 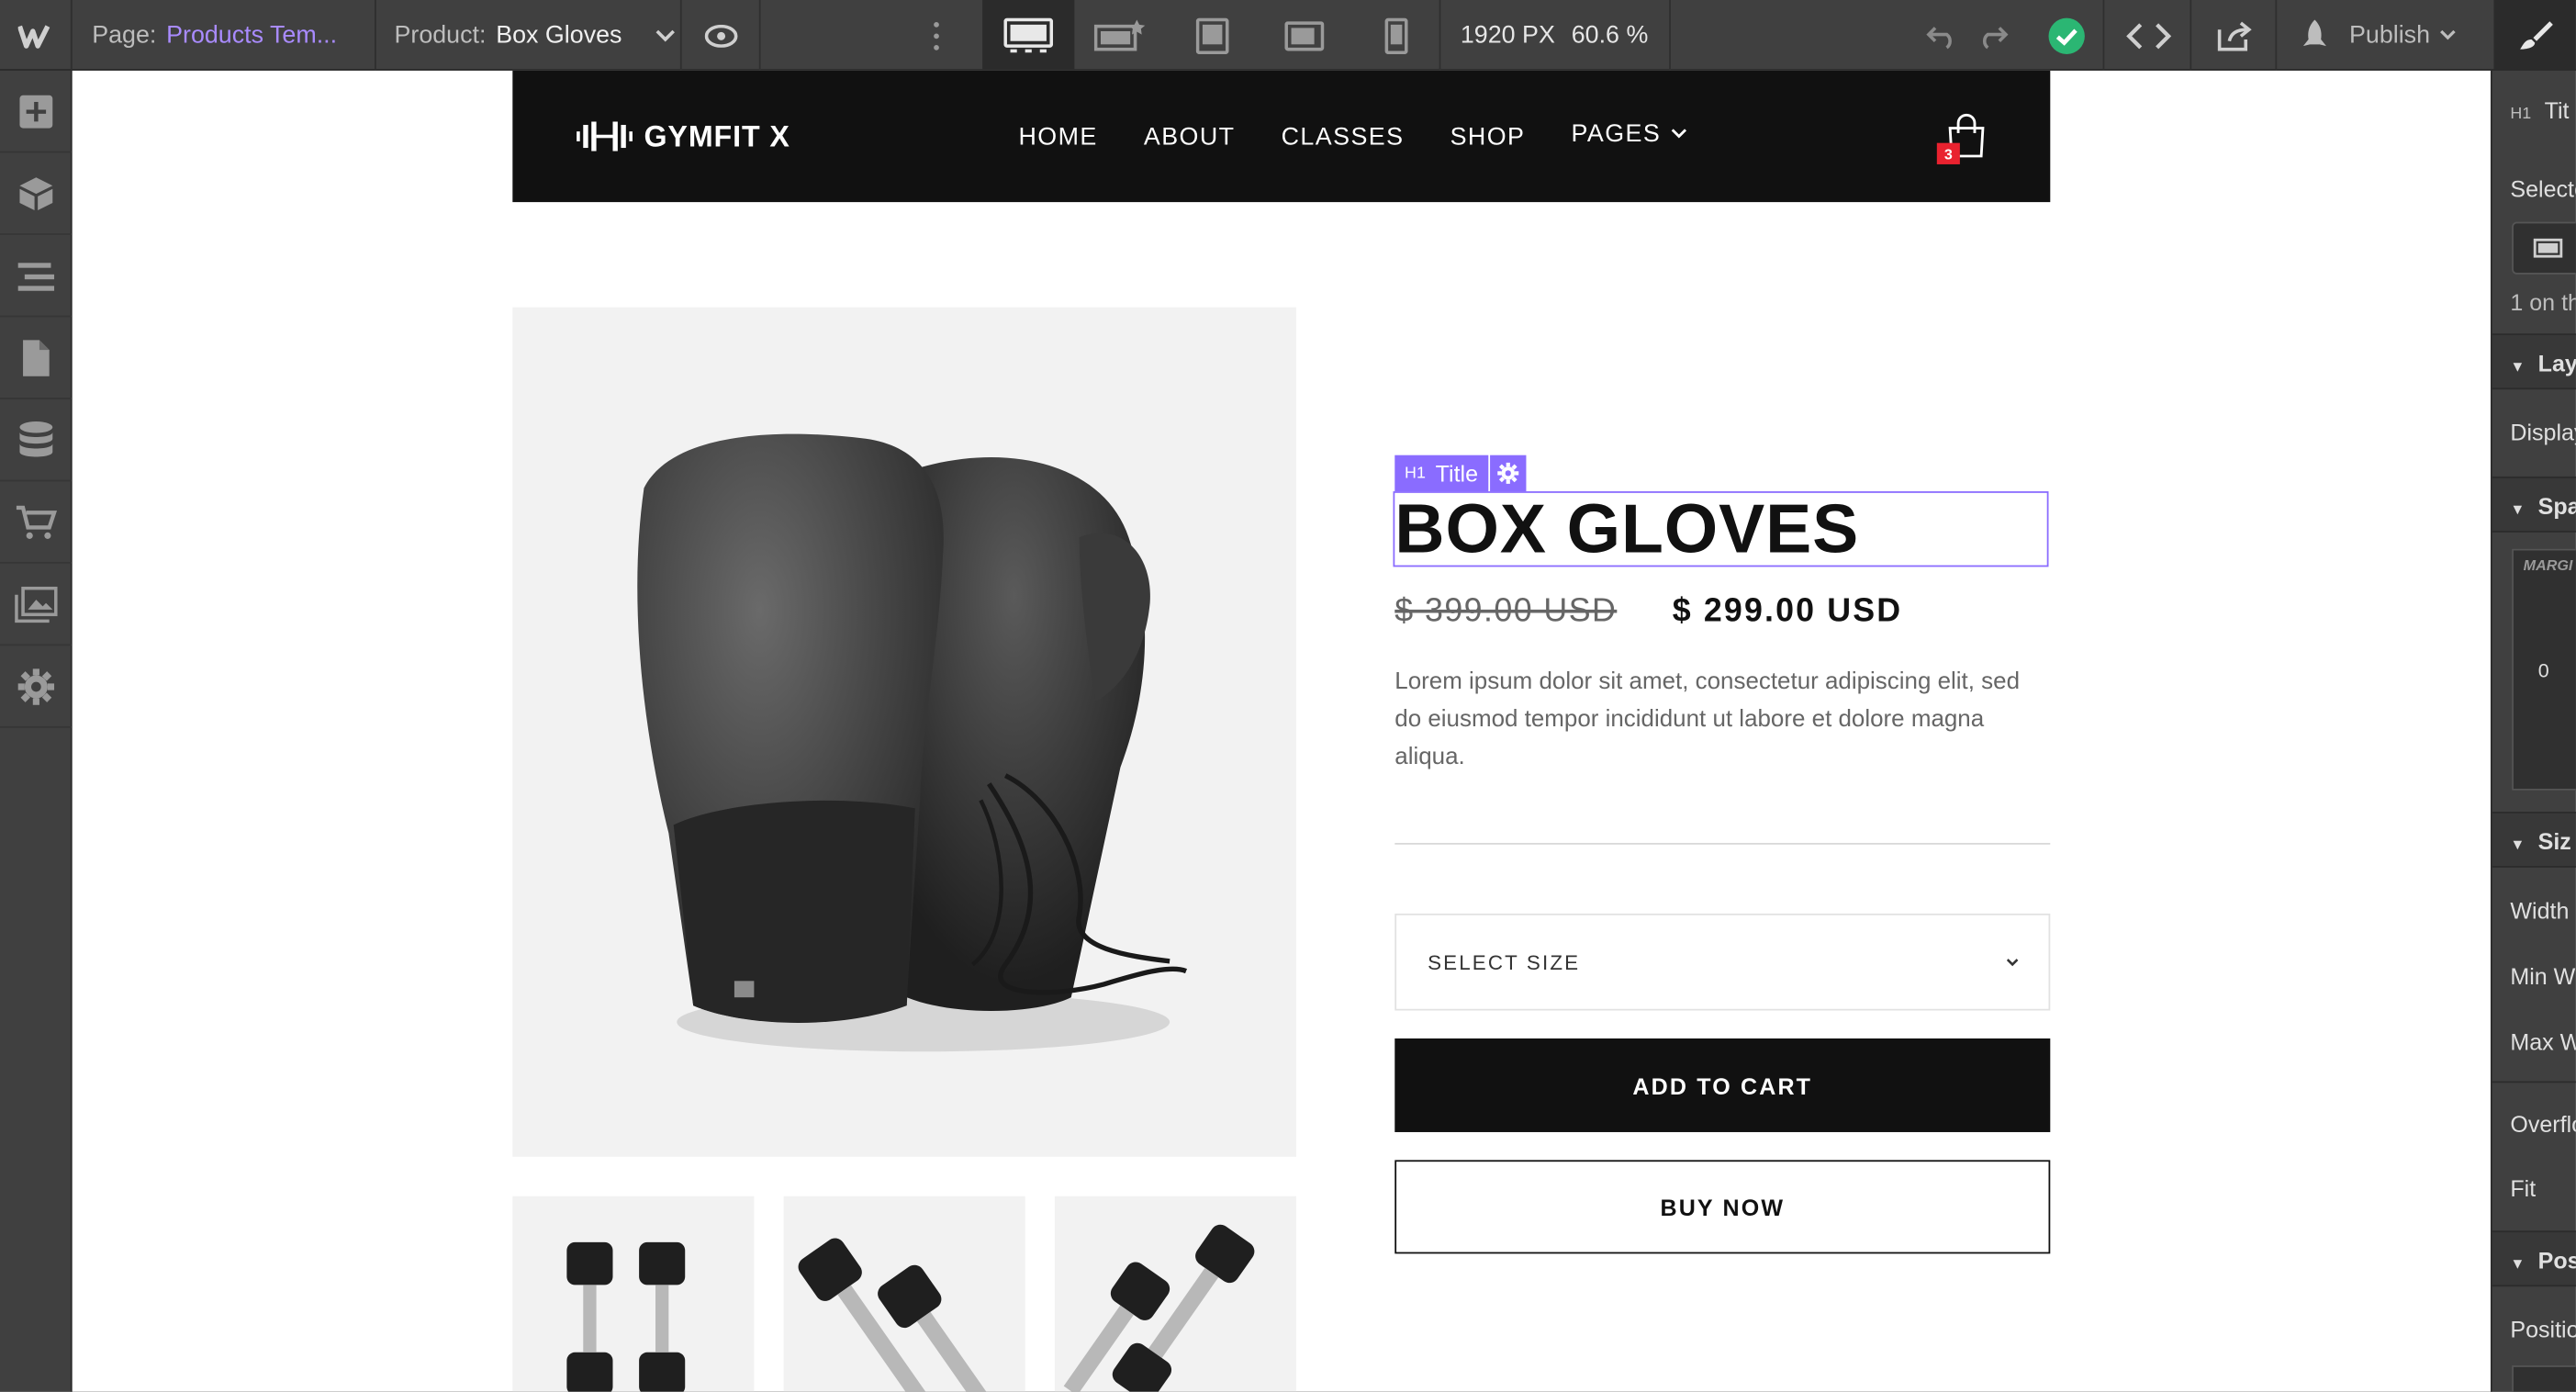 I want to click on site-brand: GYMFIT X, so click(x=682, y=136).